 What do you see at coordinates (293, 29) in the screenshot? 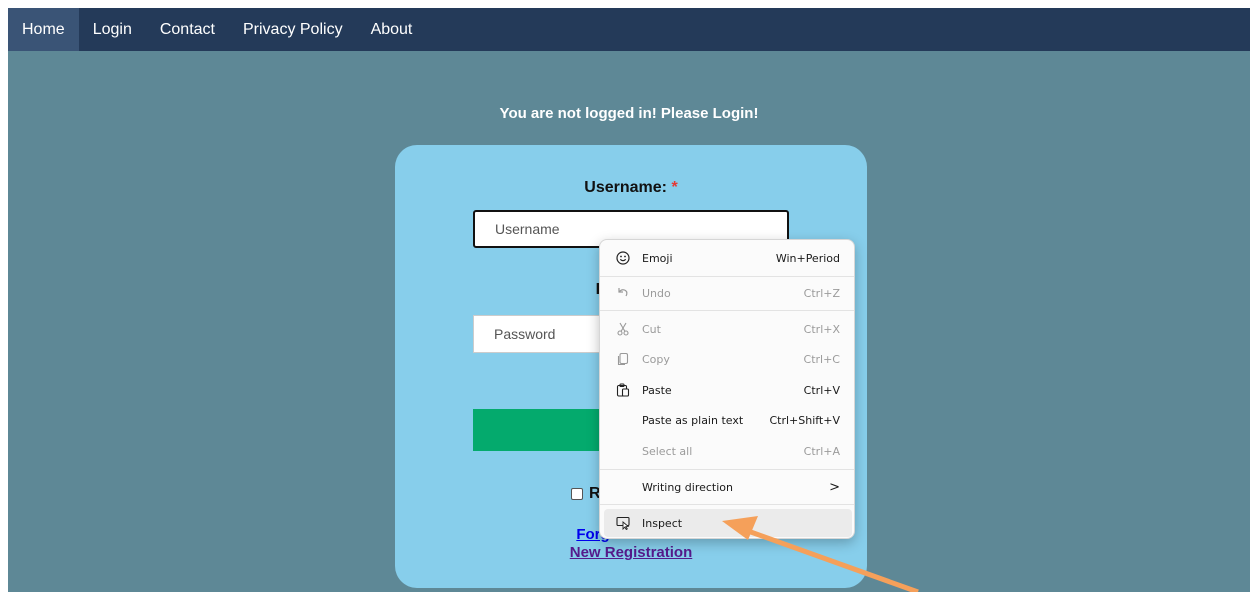
I see `nav-privacy-policy: Privacy Policy` at bounding box center [293, 29].